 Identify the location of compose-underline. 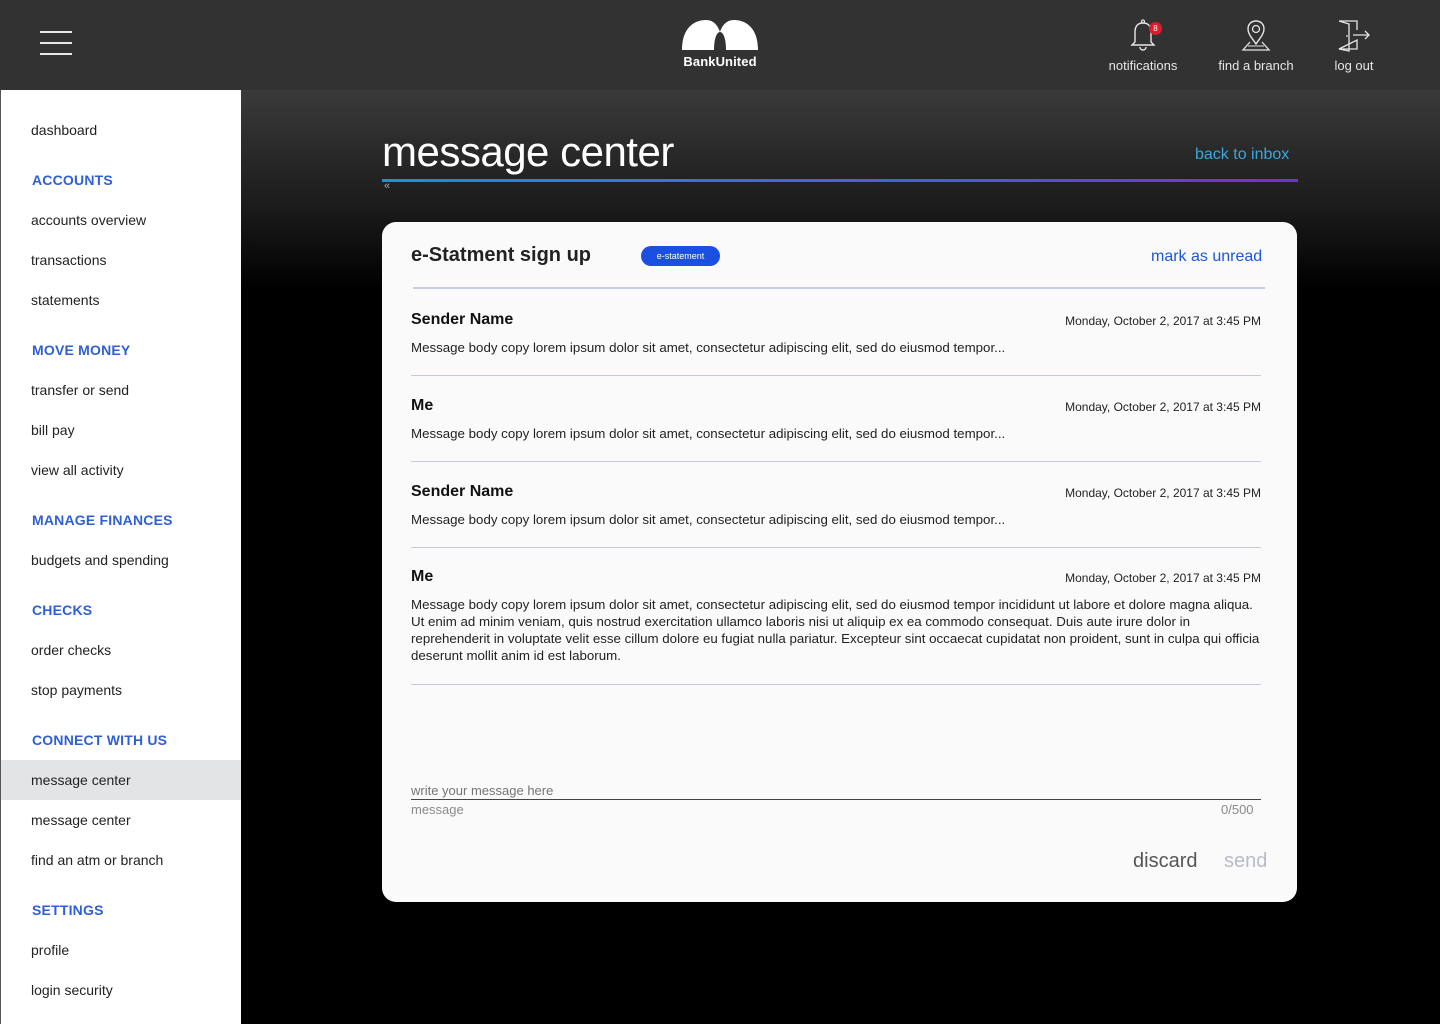
(836, 799).